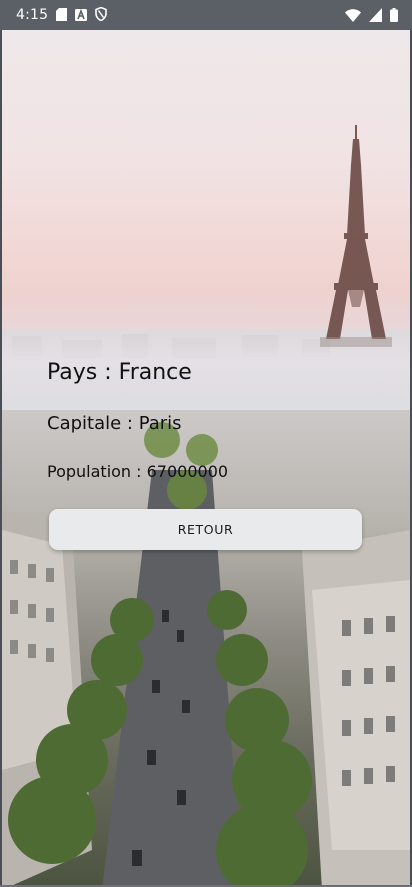 The height and width of the screenshot is (887, 412). I want to click on country-name: Pays : France, so click(119, 372).